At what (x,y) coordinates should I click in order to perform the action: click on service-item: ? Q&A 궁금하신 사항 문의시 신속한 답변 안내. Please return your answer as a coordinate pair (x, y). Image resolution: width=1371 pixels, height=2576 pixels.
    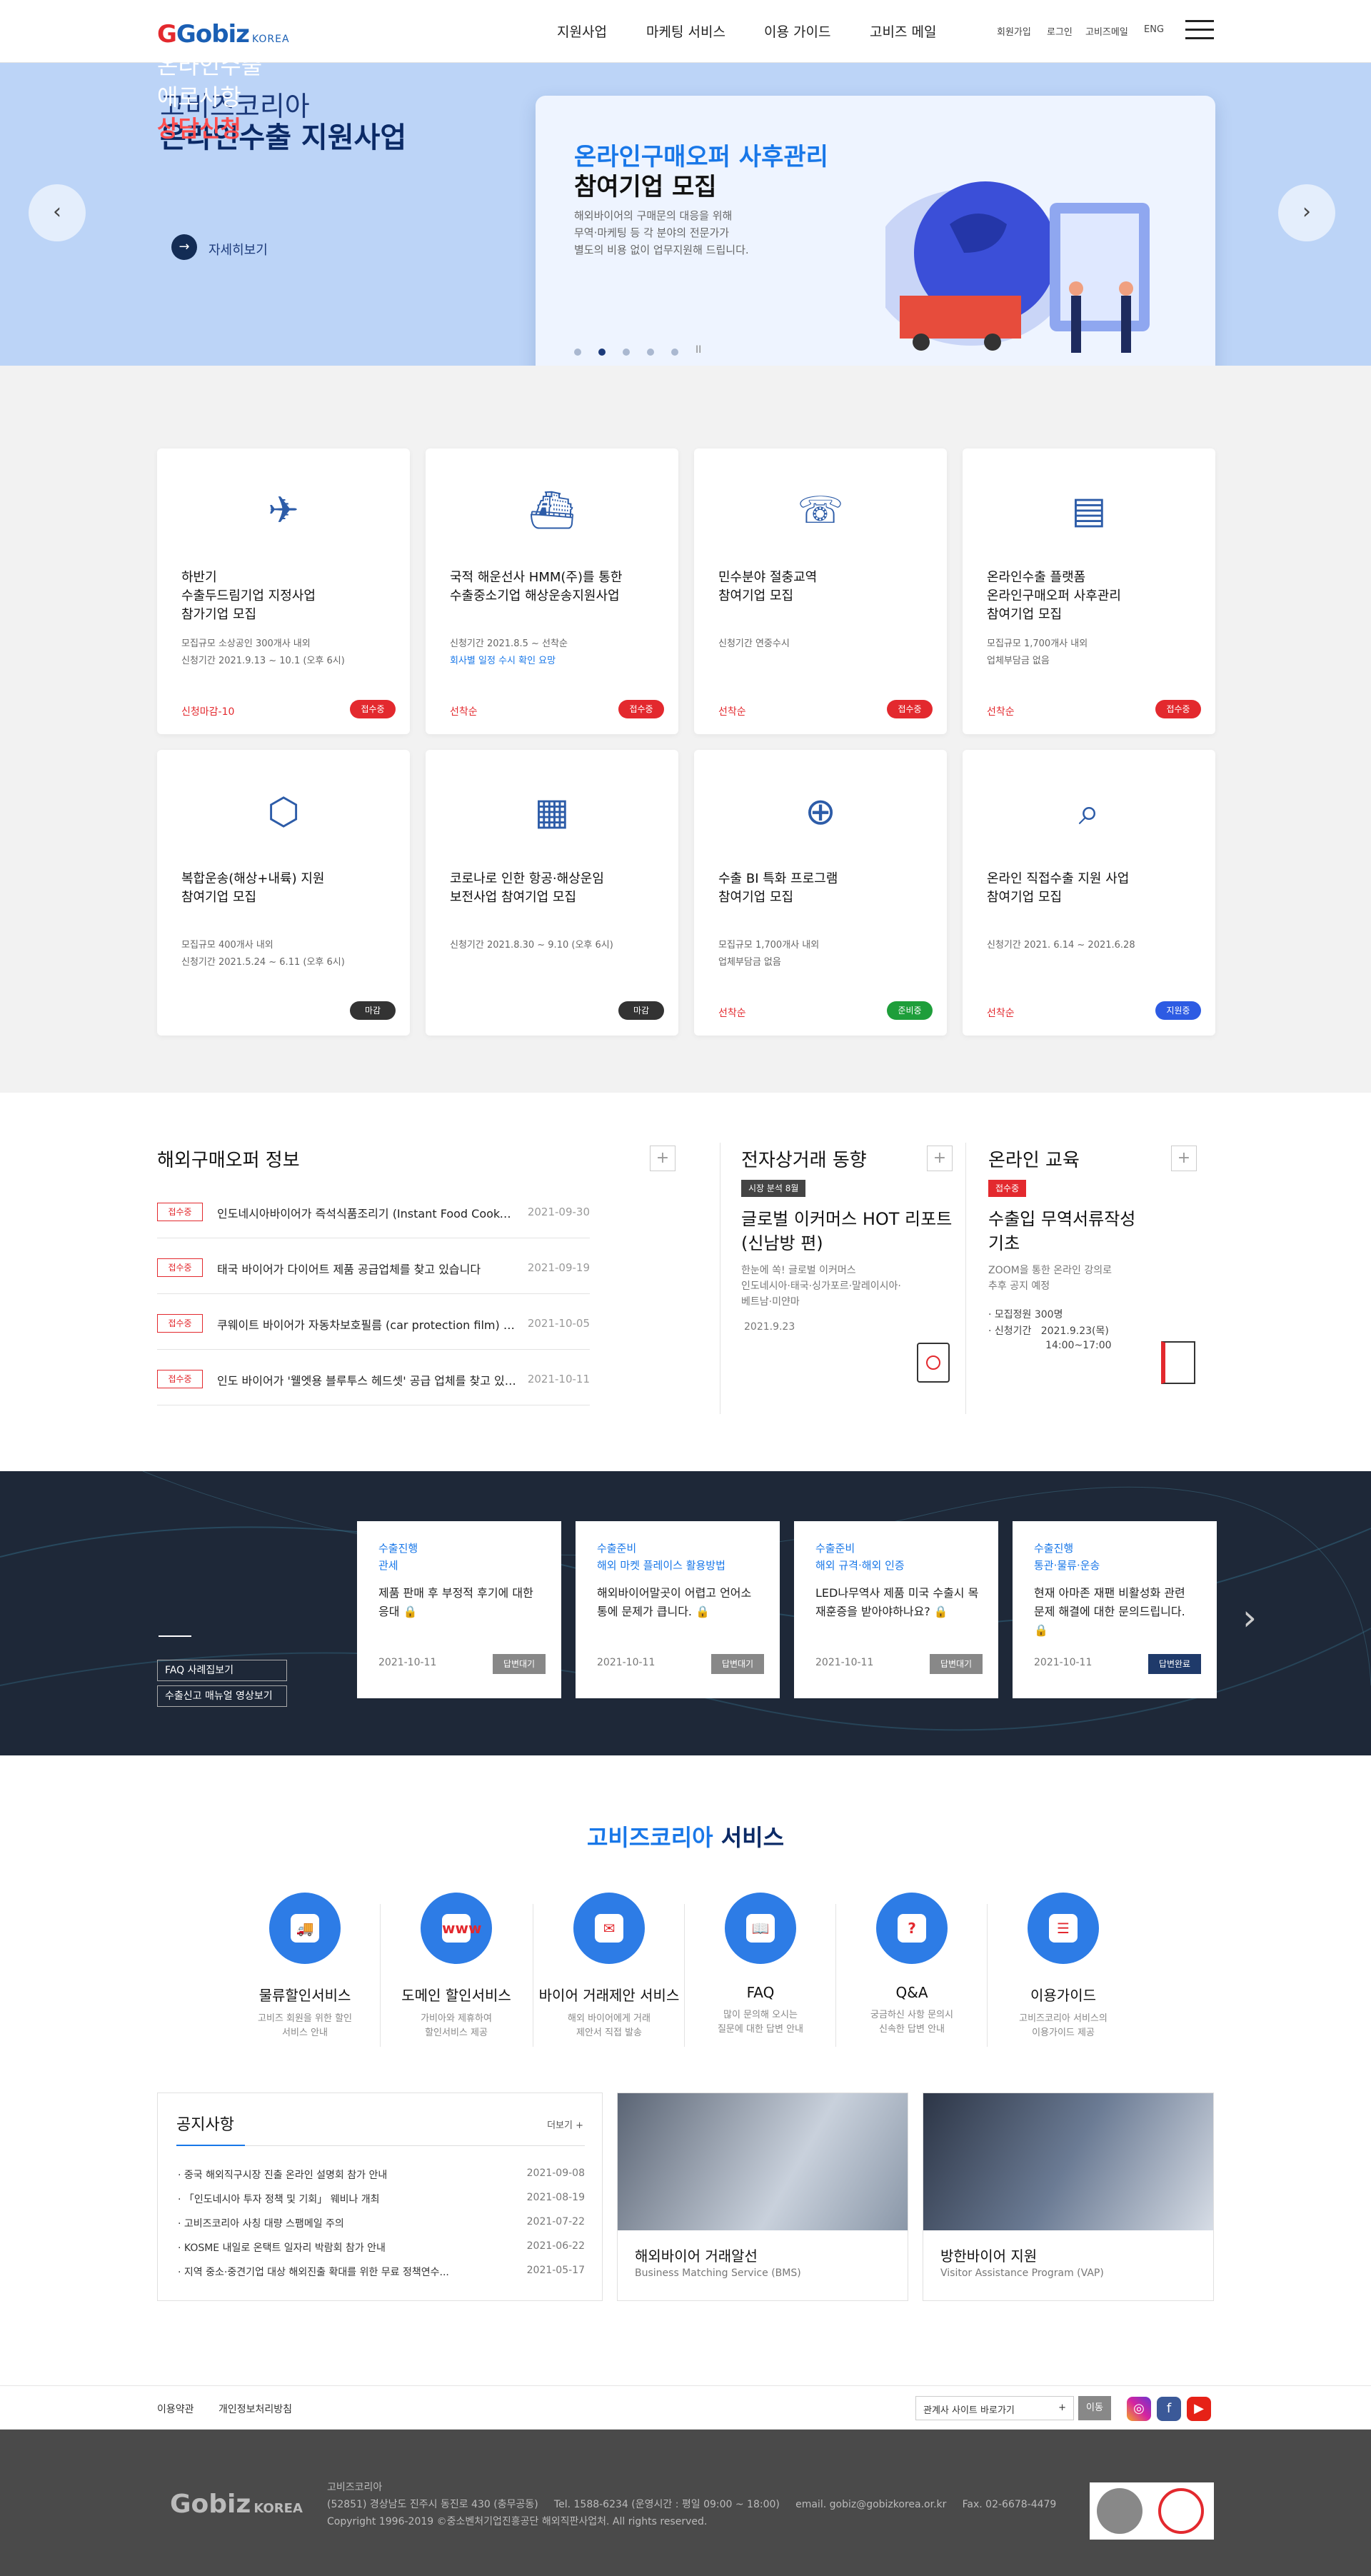
    Looking at the image, I should click on (912, 1965).